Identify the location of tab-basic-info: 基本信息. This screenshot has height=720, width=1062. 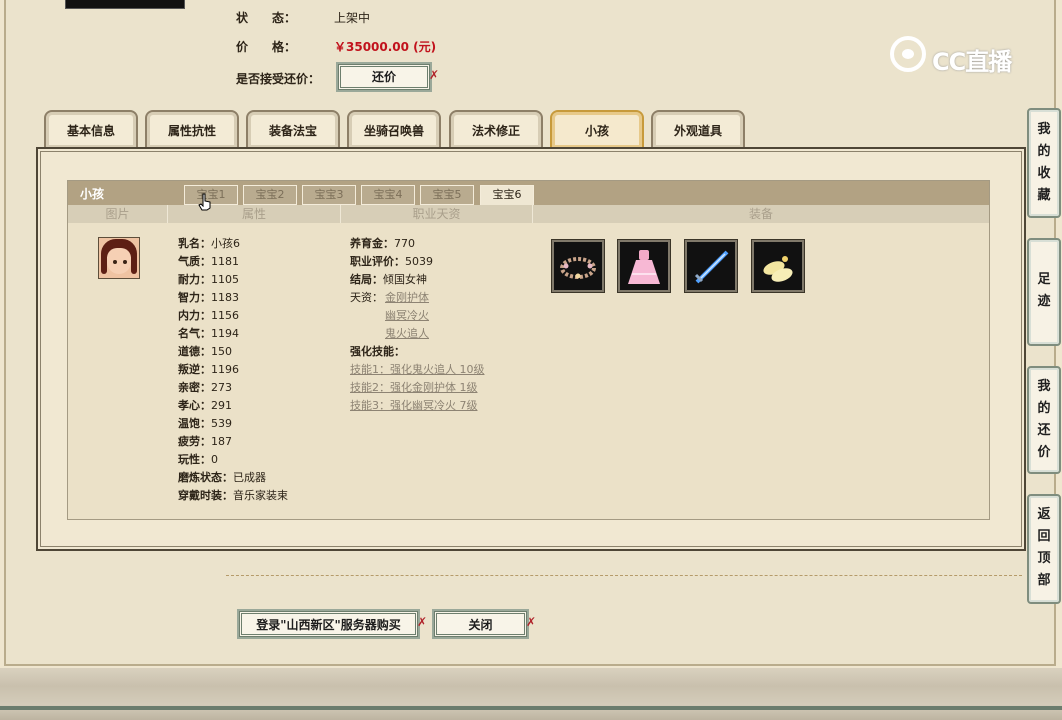
(91, 129).